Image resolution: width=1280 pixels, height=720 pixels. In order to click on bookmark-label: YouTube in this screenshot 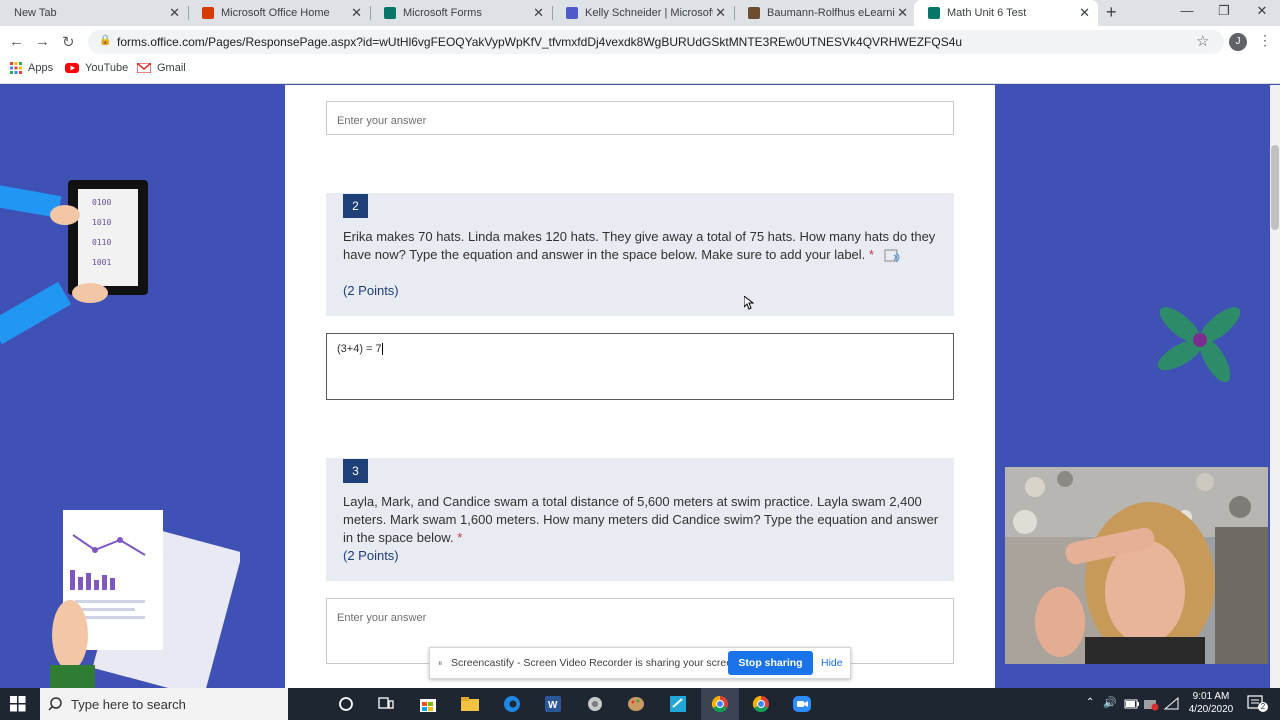, I will do `click(107, 68)`.